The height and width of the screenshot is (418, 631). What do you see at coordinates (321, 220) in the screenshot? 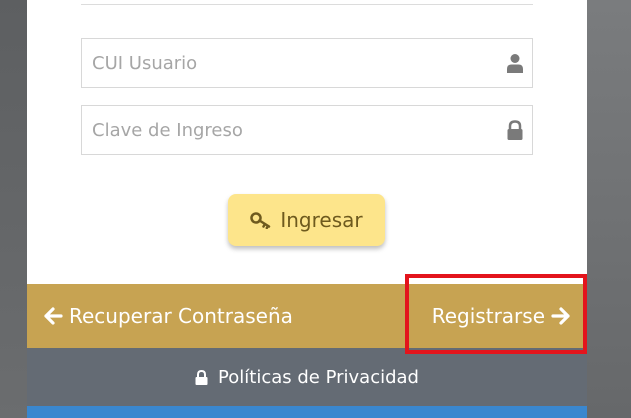
I see `login-button-label: Ingresar` at bounding box center [321, 220].